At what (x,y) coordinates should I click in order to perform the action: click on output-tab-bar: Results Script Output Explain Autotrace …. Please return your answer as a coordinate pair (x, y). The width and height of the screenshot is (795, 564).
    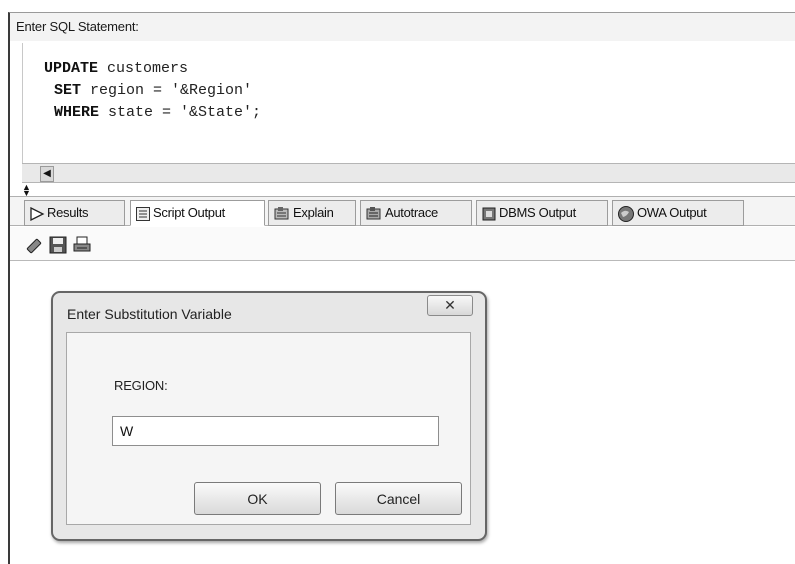
    Looking at the image, I should click on (402, 211).